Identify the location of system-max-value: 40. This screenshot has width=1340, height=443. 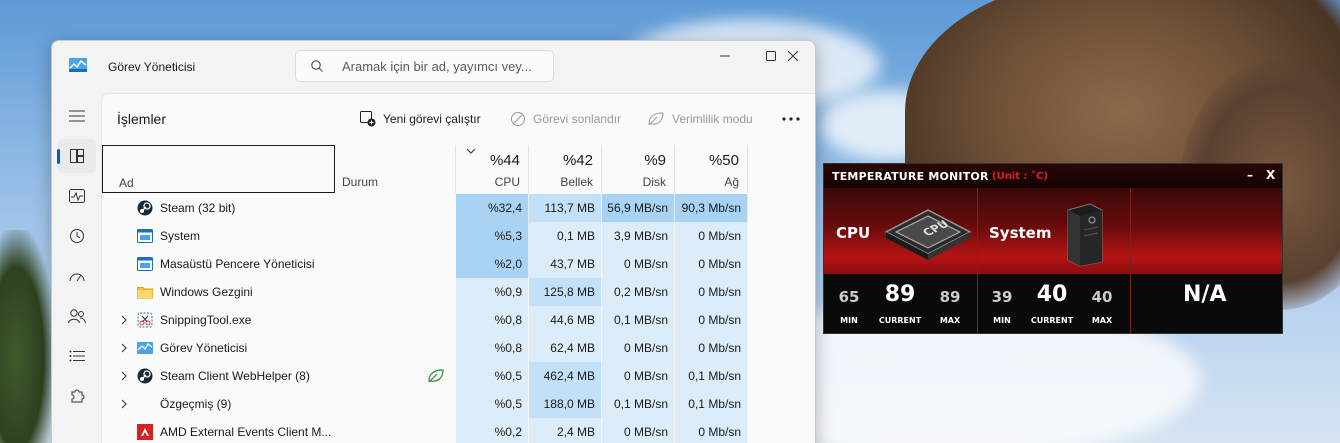
(1102, 297).